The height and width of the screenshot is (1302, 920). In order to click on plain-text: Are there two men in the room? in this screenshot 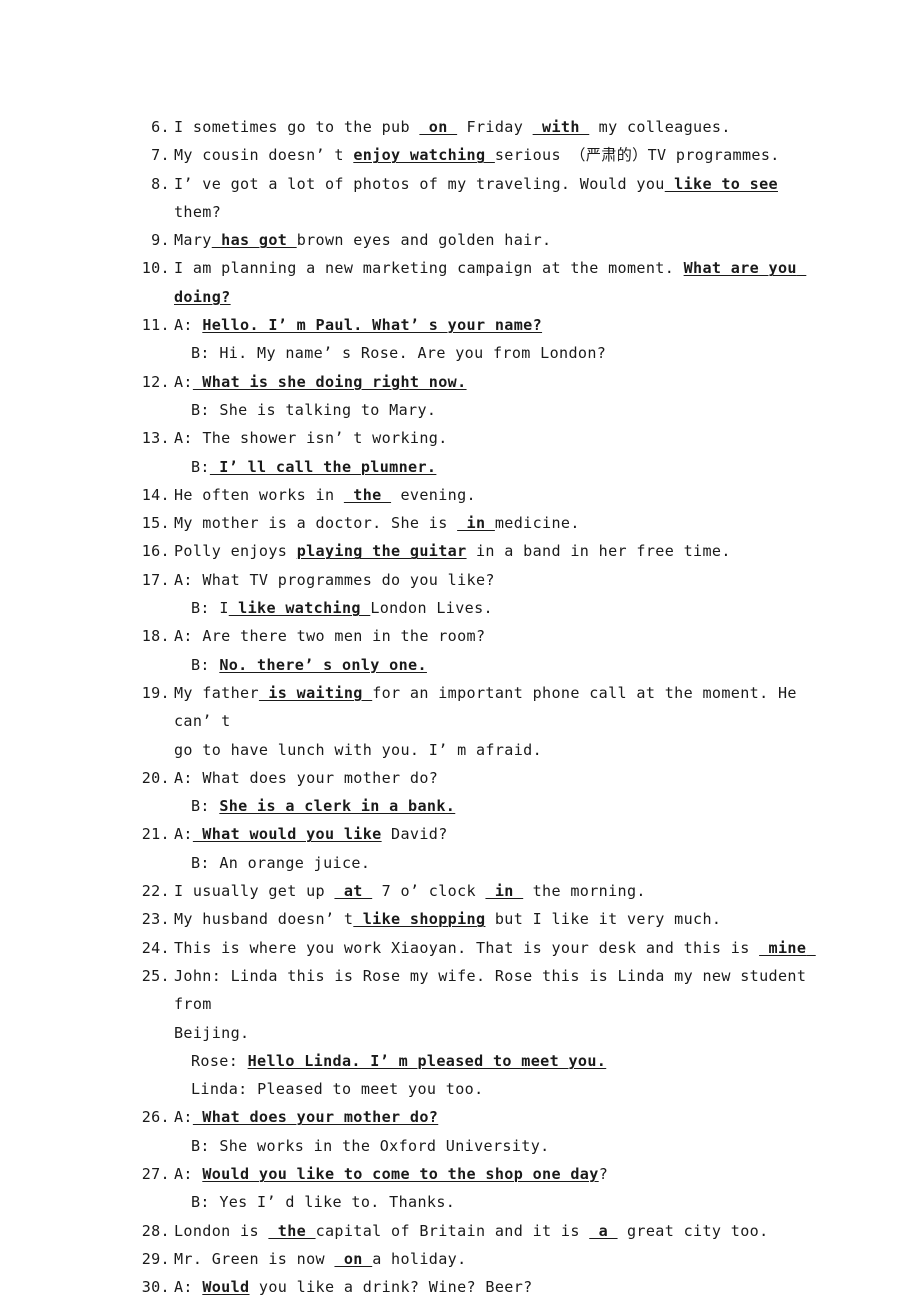, I will do `click(344, 636)`.